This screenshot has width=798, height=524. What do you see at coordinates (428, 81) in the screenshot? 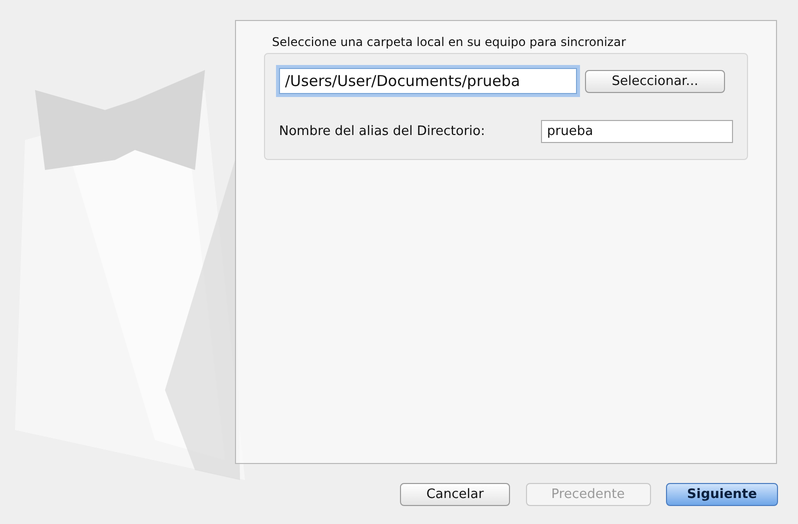
I see `path-field: /Users/User/Documents/prueba` at bounding box center [428, 81].